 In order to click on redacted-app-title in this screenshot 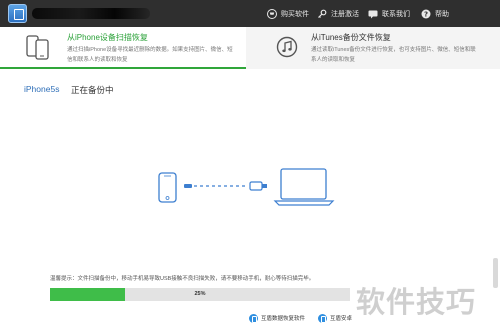, I will do `click(91, 13)`.